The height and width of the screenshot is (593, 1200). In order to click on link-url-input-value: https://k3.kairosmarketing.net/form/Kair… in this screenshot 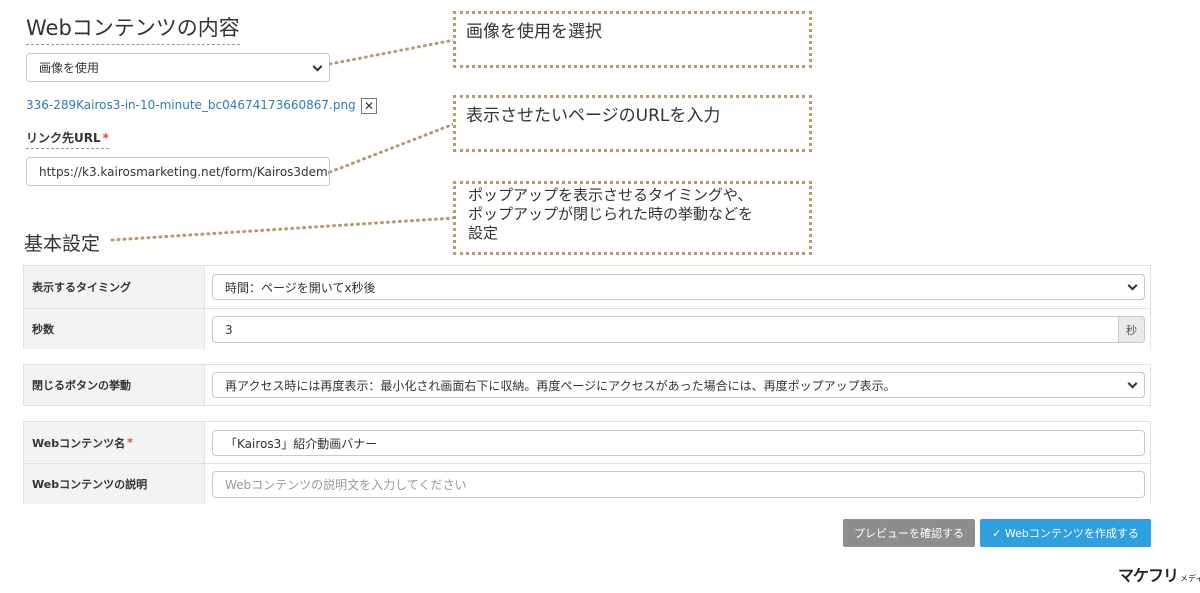, I will do `click(184, 171)`.